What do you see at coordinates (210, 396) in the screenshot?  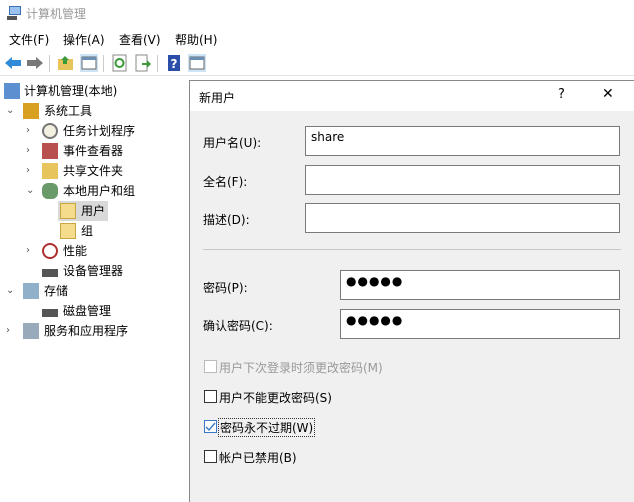 I see `cannot-change-password-checkbox` at bounding box center [210, 396].